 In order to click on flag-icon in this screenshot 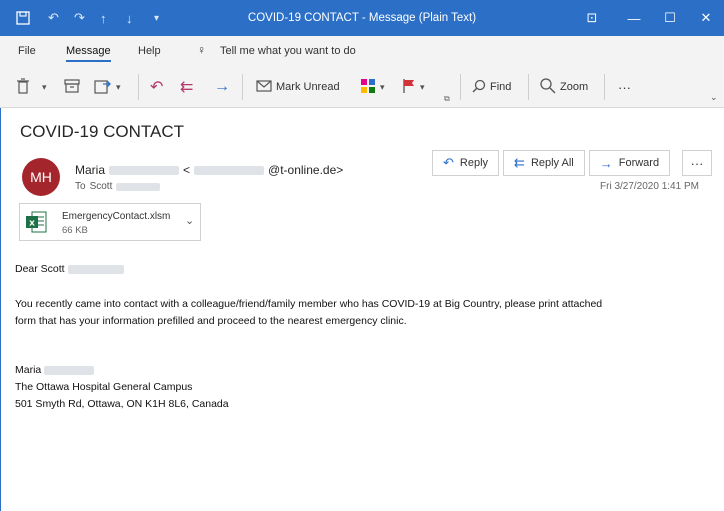, I will do `click(409, 87)`.